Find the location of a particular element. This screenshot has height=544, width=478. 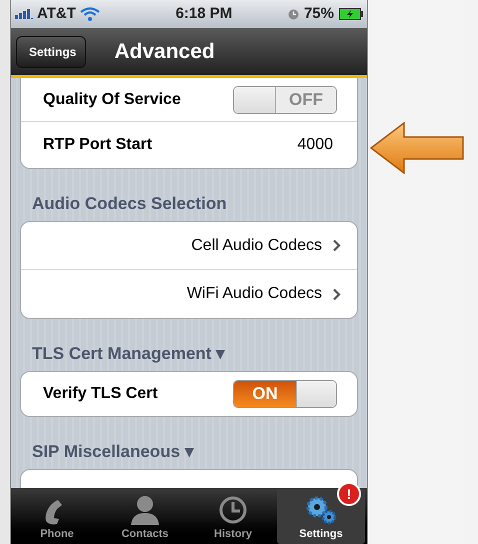

battery-icon is located at coordinates (351, 14).